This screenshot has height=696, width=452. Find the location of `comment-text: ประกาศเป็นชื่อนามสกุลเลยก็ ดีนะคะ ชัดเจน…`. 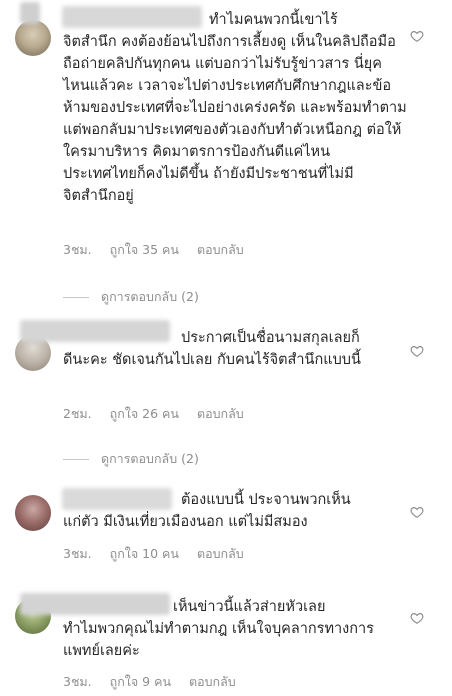

comment-text: ประกาศเป็นชื่อนามสกุลเลยก็ ดีนะคะ ชัดเจน… is located at coordinates (235, 349).